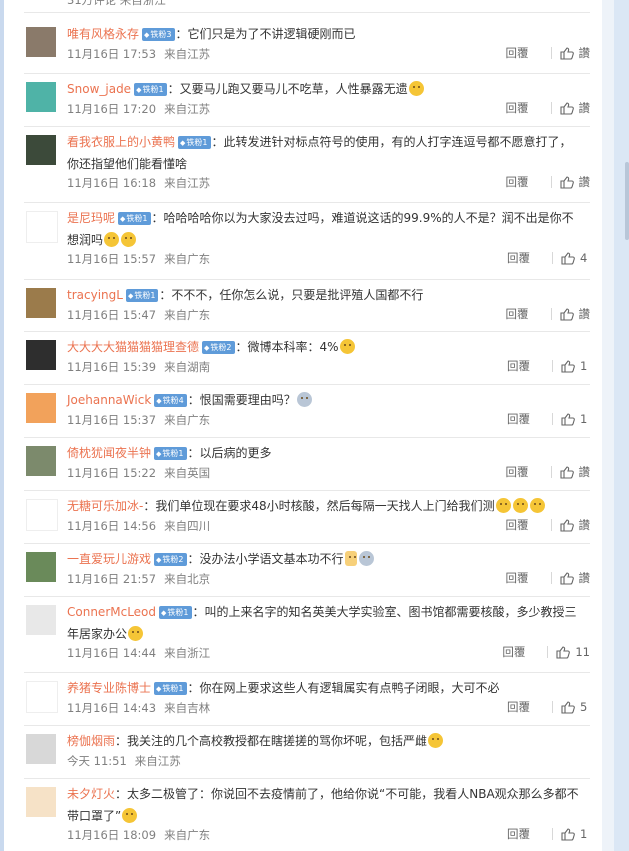 The height and width of the screenshot is (851, 629). What do you see at coordinates (91, 218) in the screenshot?
I see `username-link: 是尼玛呢` at bounding box center [91, 218].